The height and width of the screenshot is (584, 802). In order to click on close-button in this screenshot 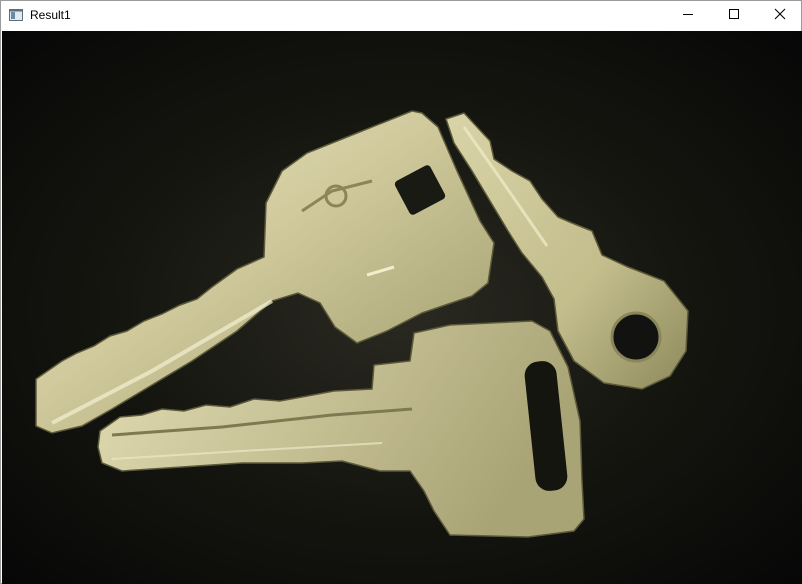, I will do `click(779, 15)`.